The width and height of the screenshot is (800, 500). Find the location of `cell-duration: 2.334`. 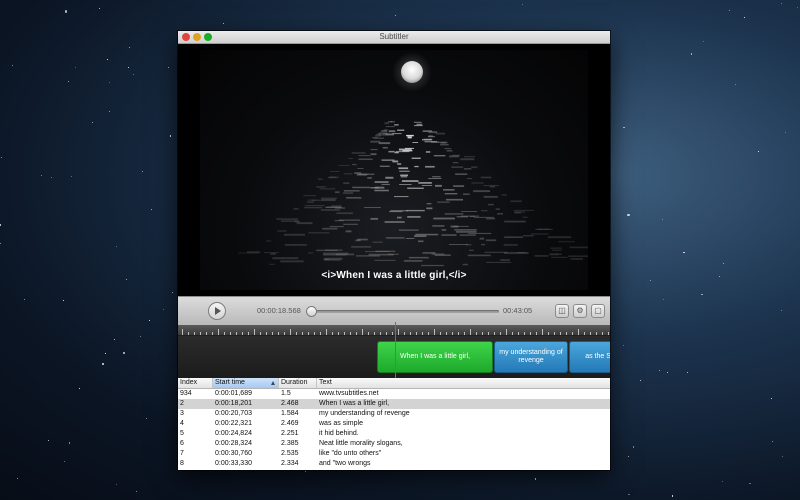

cell-duration: 2.334 is located at coordinates (290, 463).